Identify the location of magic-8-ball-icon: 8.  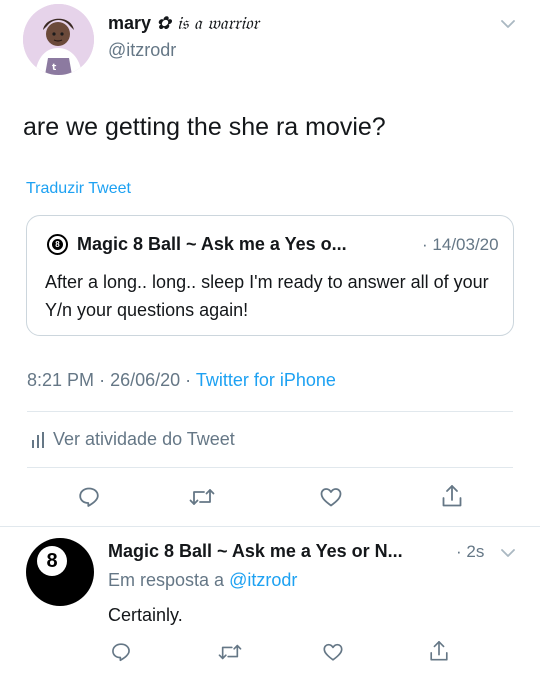
(57, 244).